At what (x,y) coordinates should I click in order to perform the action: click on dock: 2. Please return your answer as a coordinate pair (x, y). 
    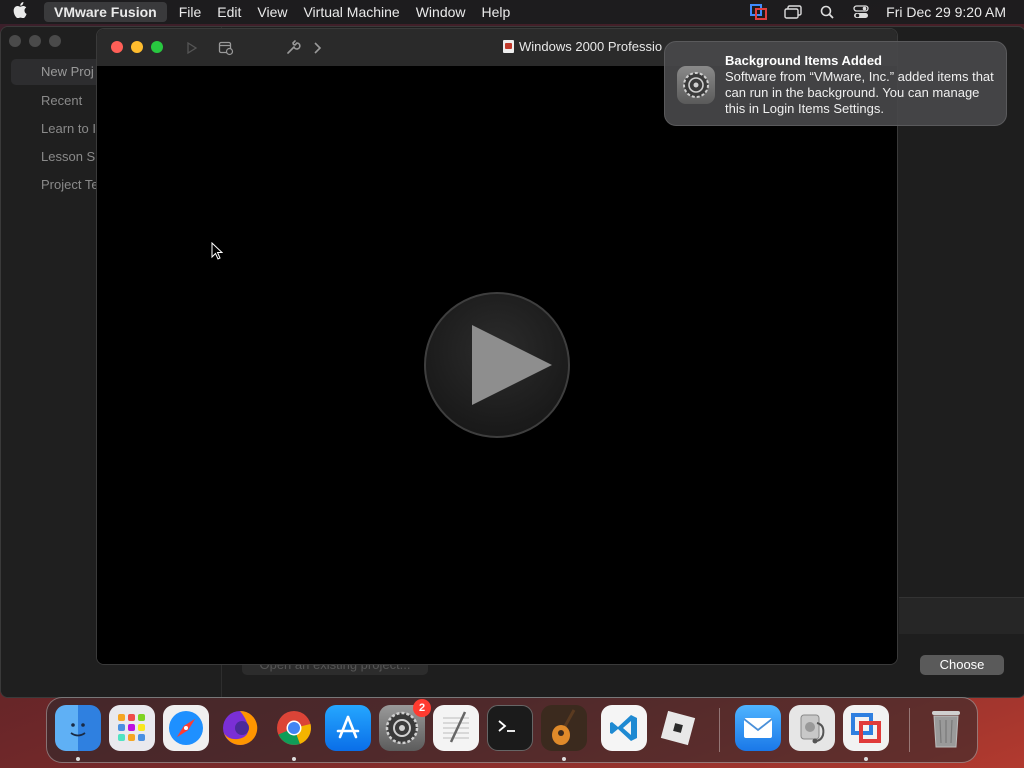
    Looking at the image, I should click on (512, 730).